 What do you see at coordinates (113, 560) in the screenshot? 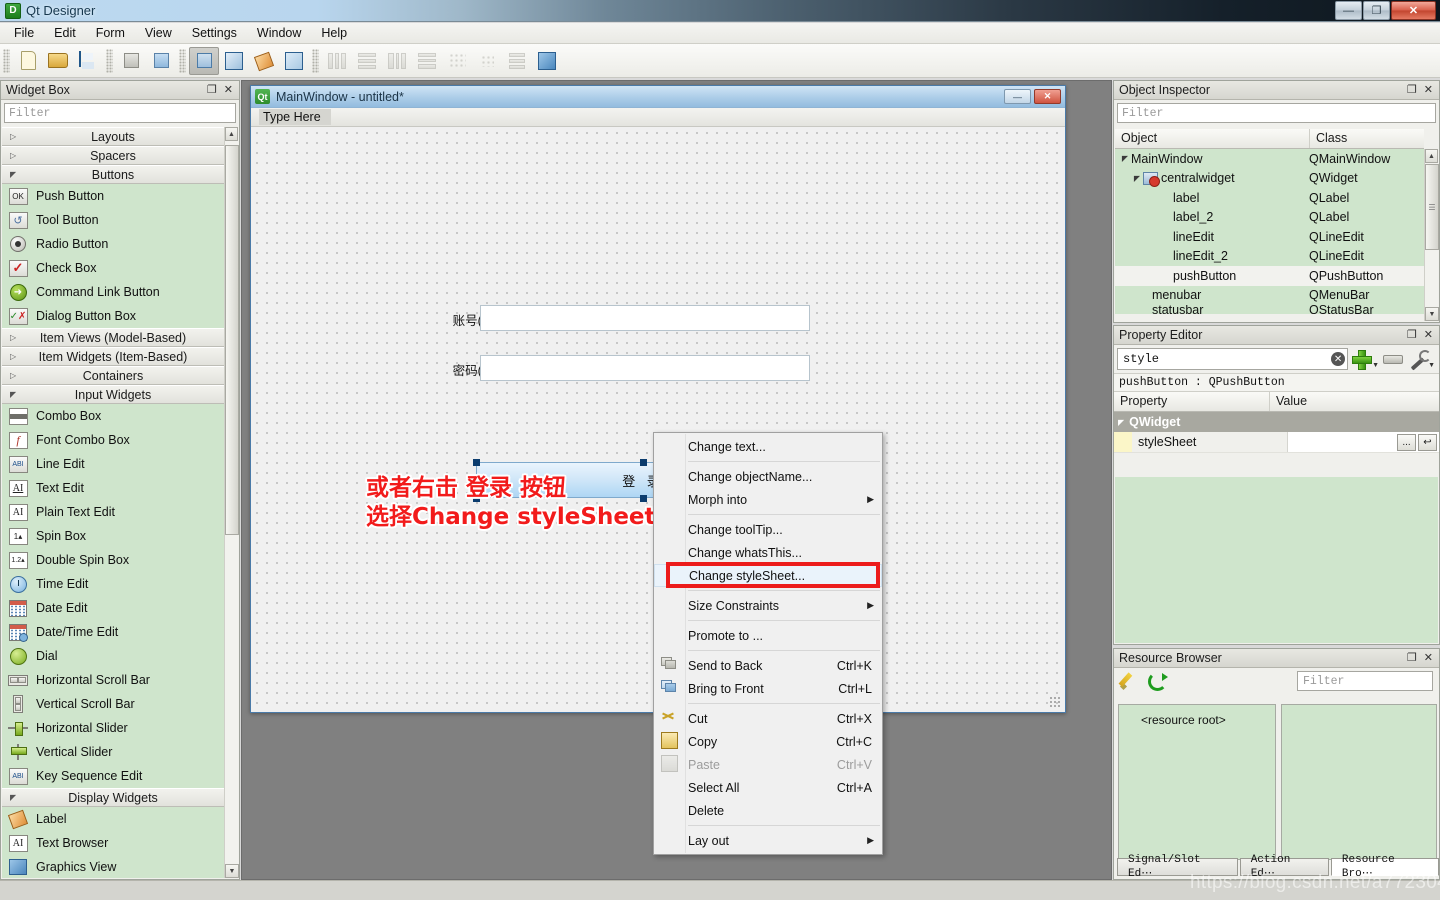
I see `widget-item-double-spin-box: 1.2▴ Double Spin Box` at bounding box center [113, 560].